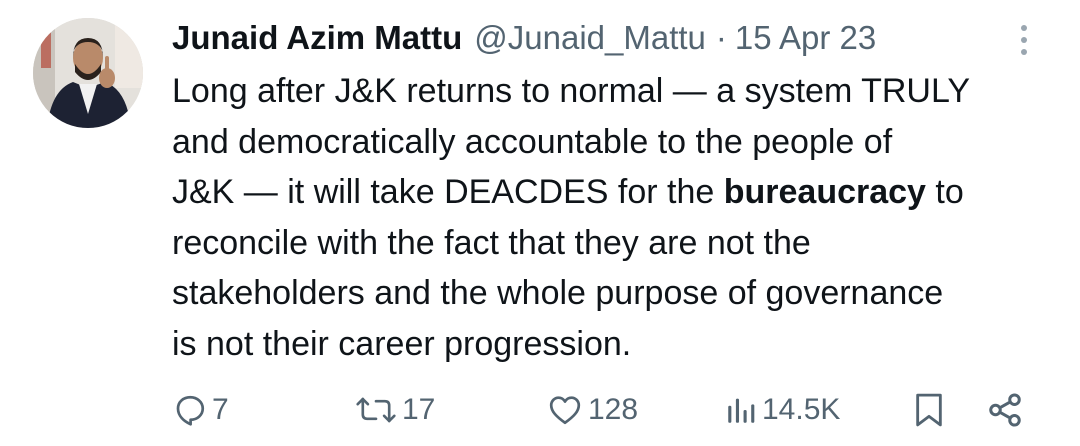 The image size is (1080, 446). I want to click on tweet-date: 15 Apr 23, so click(805, 38).